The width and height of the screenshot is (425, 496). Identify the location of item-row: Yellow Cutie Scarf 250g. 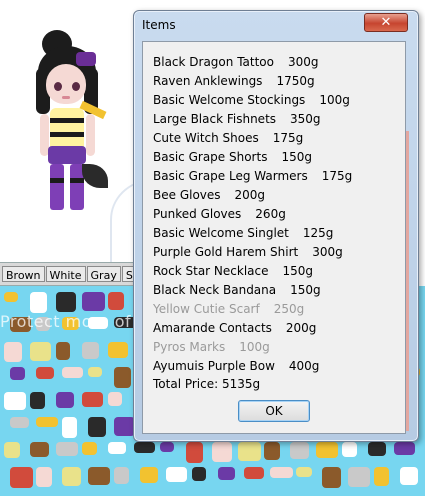
(228, 309).